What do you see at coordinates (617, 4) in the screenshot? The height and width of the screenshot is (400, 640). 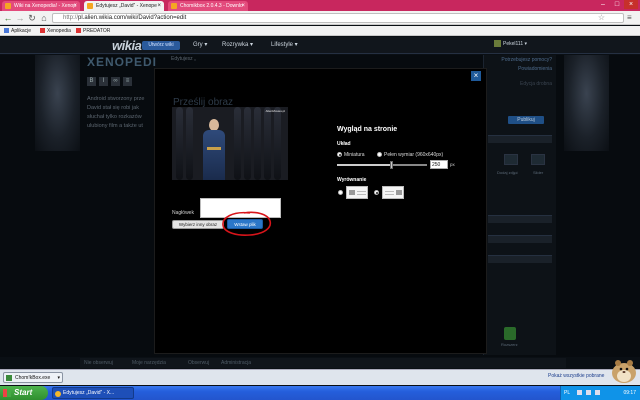 I see `maximize-button: □` at bounding box center [617, 4].